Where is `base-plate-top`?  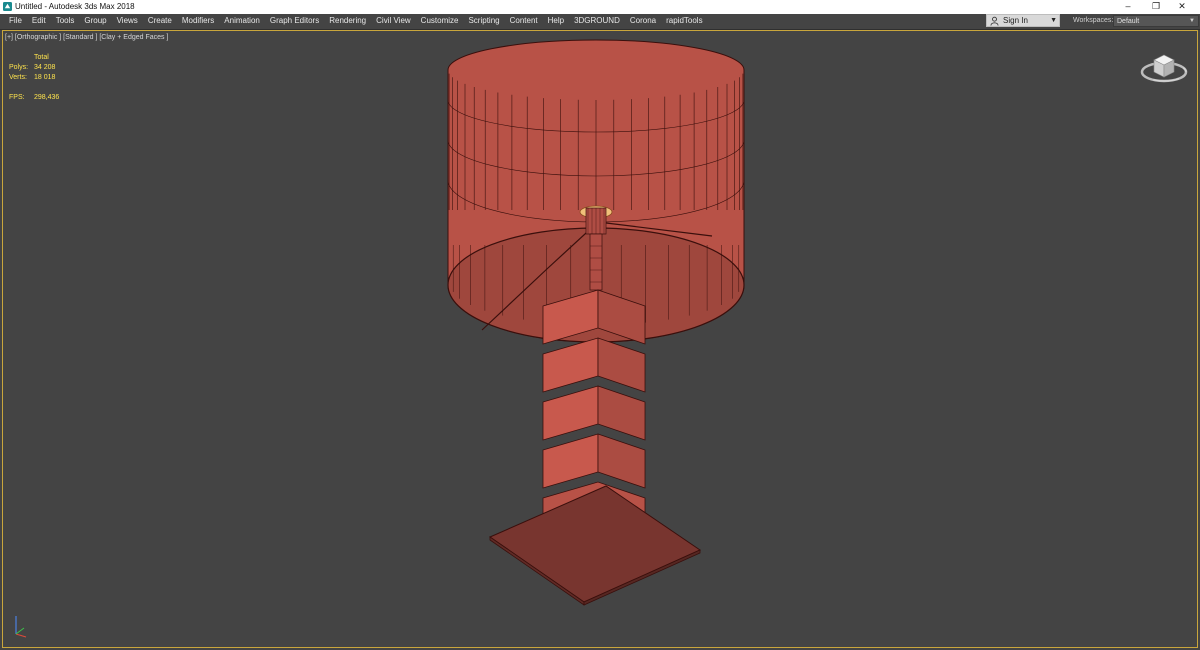 base-plate-top is located at coordinates (595, 544).